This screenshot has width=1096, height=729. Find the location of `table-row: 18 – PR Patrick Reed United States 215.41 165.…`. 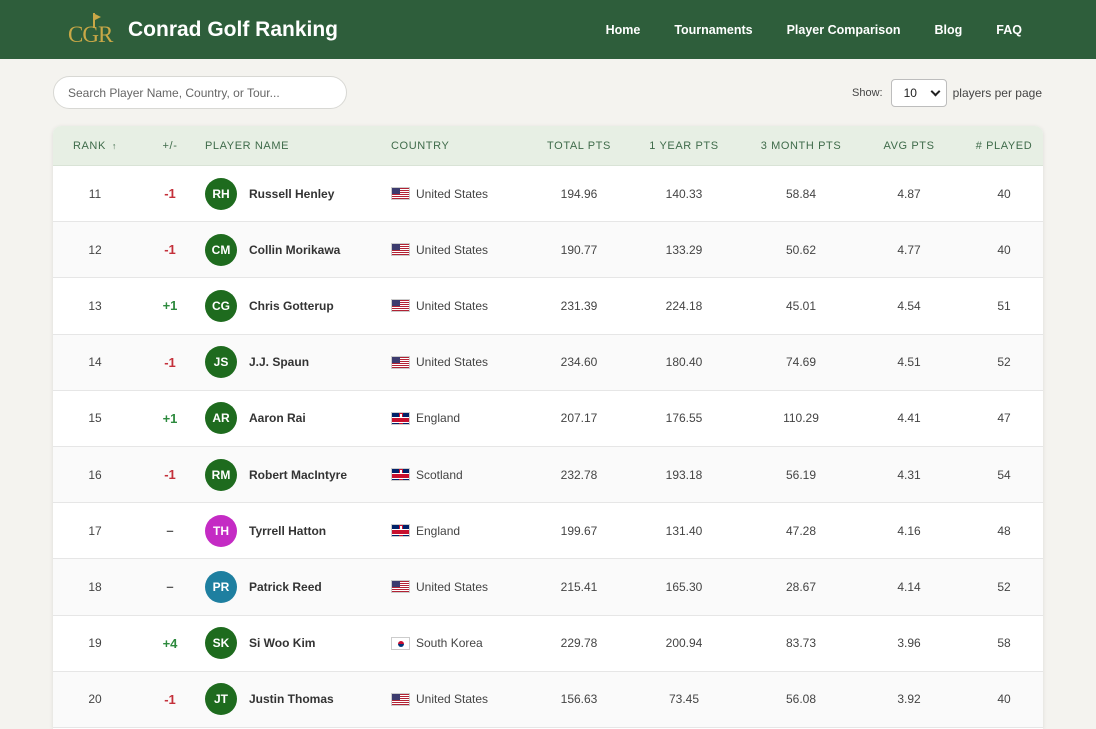

table-row: 18 – PR Patrick Reed United States 215.41 165.… is located at coordinates (548, 587).